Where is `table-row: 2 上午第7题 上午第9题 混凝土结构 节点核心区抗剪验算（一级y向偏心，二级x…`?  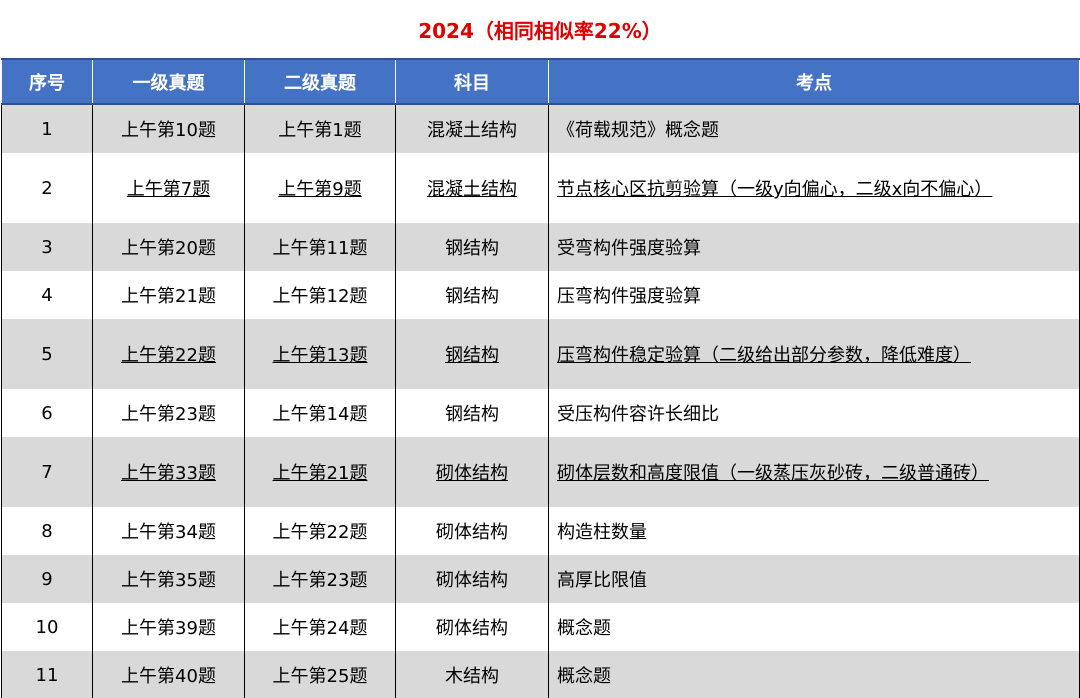
table-row: 2 上午第7题 上午第9题 混凝土结构 节点核心区抗剪验算（一级y向偏心，二级x… is located at coordinates (540, 188).